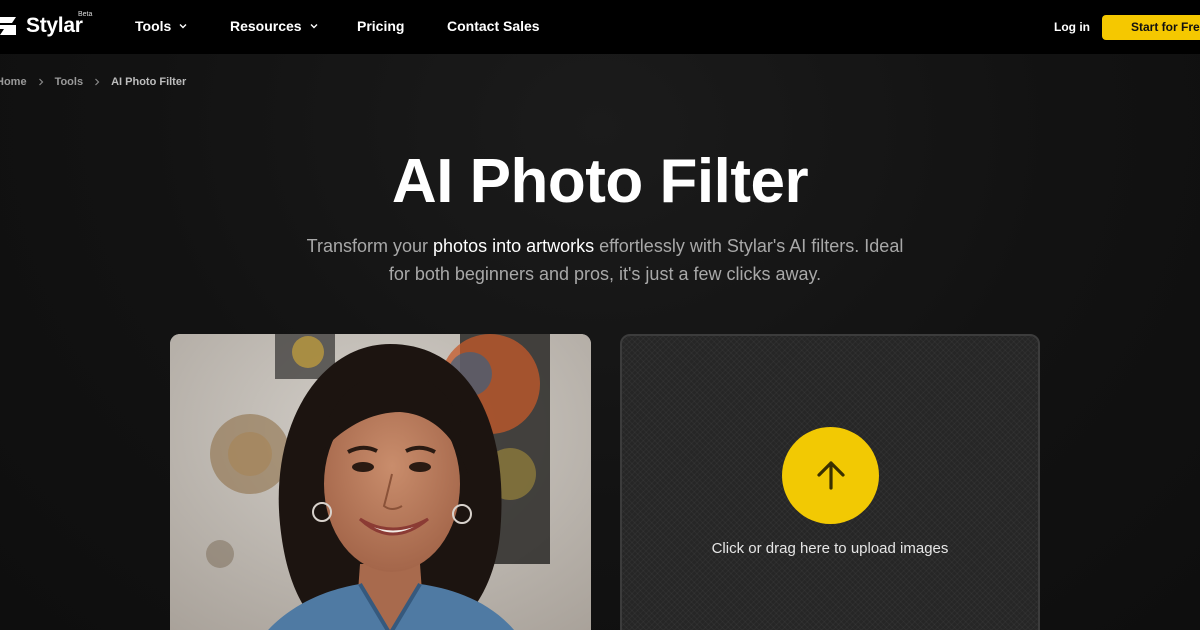  Describe the element at coordinates (514, 246) in the screenshot. I see `subtitle-highlight: photos into artworks` at that location.